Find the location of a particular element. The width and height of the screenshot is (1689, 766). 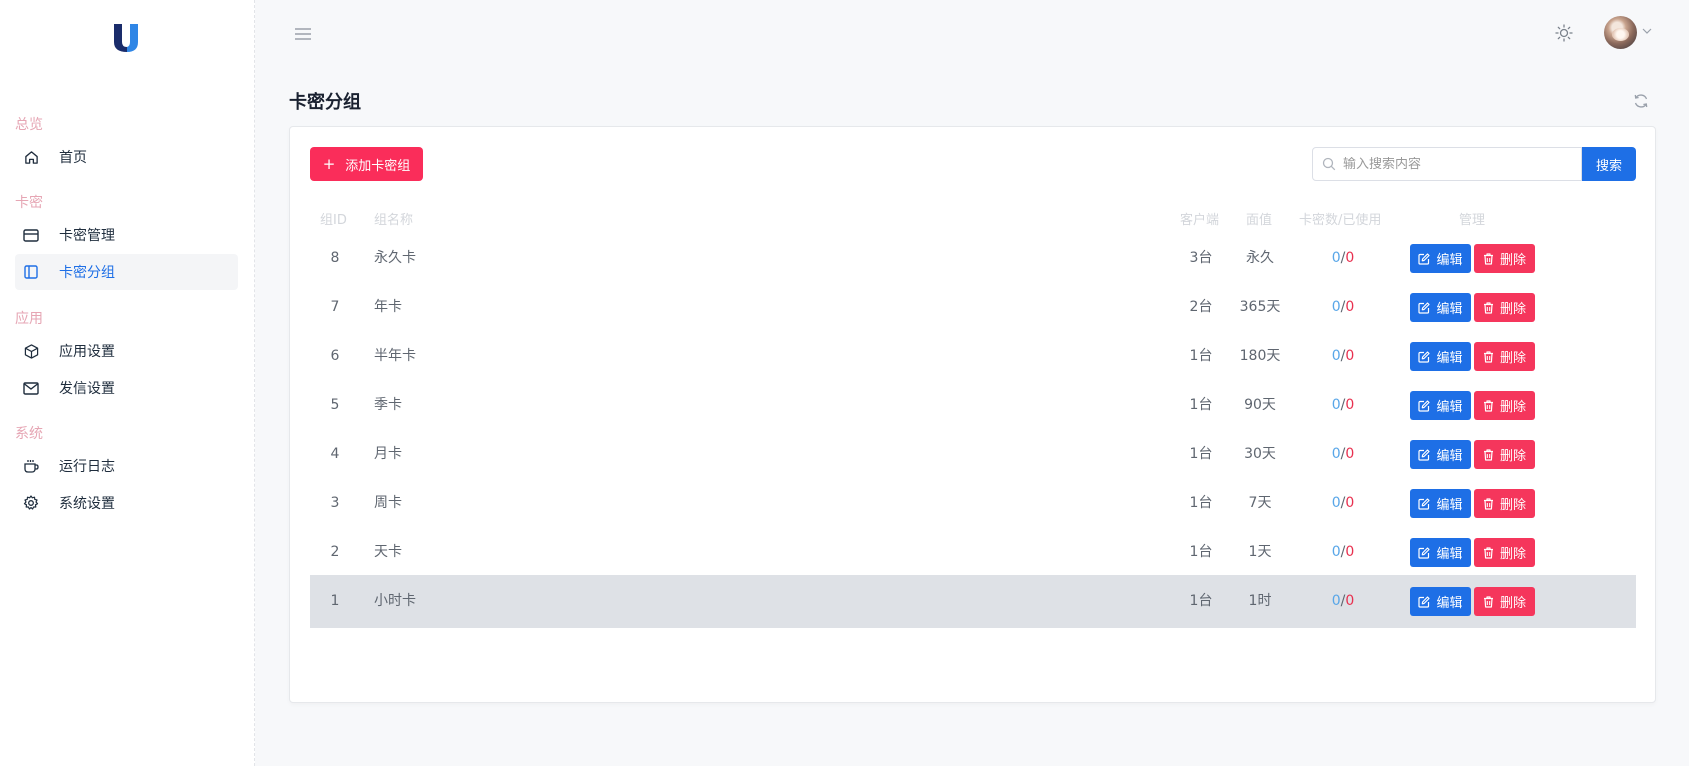

refresh-icon is located at coordinates (1641, 101).